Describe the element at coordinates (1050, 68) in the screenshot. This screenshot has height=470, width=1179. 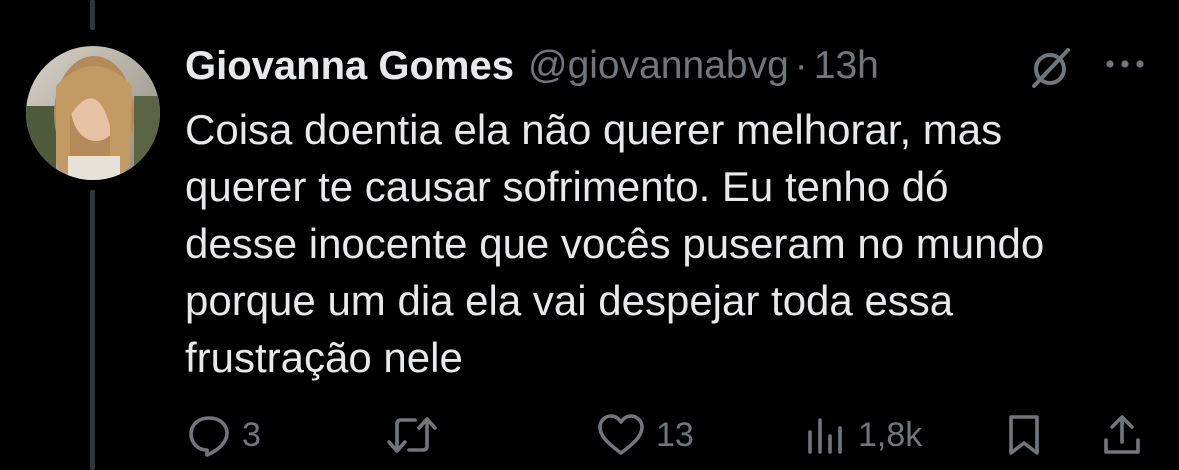
I see `grok-icon` at that location.